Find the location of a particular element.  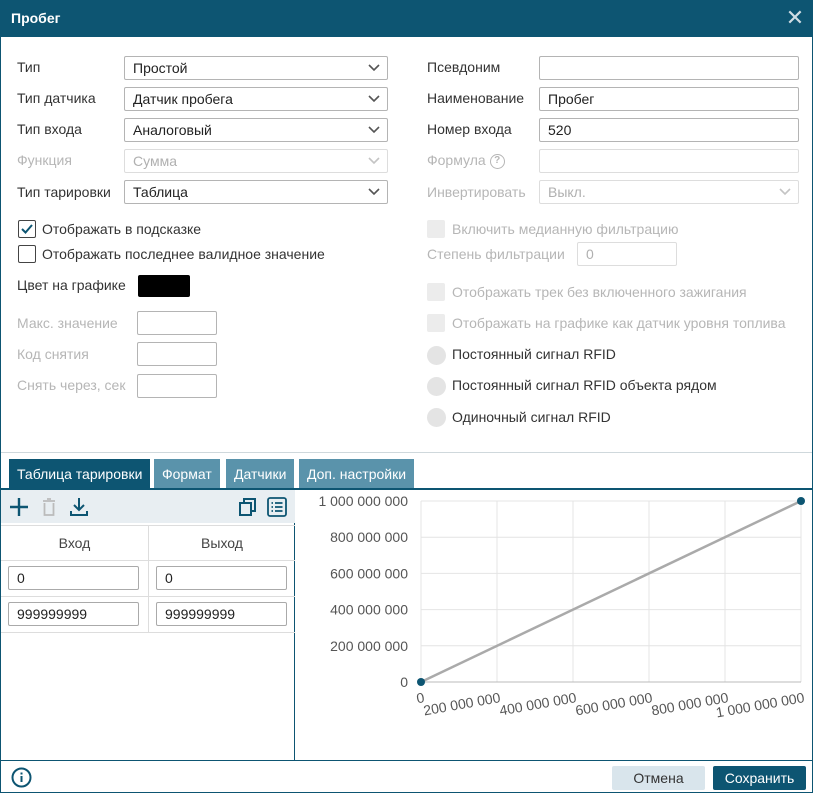

cancel-button: Отмена is located at coordinates (658, 778).